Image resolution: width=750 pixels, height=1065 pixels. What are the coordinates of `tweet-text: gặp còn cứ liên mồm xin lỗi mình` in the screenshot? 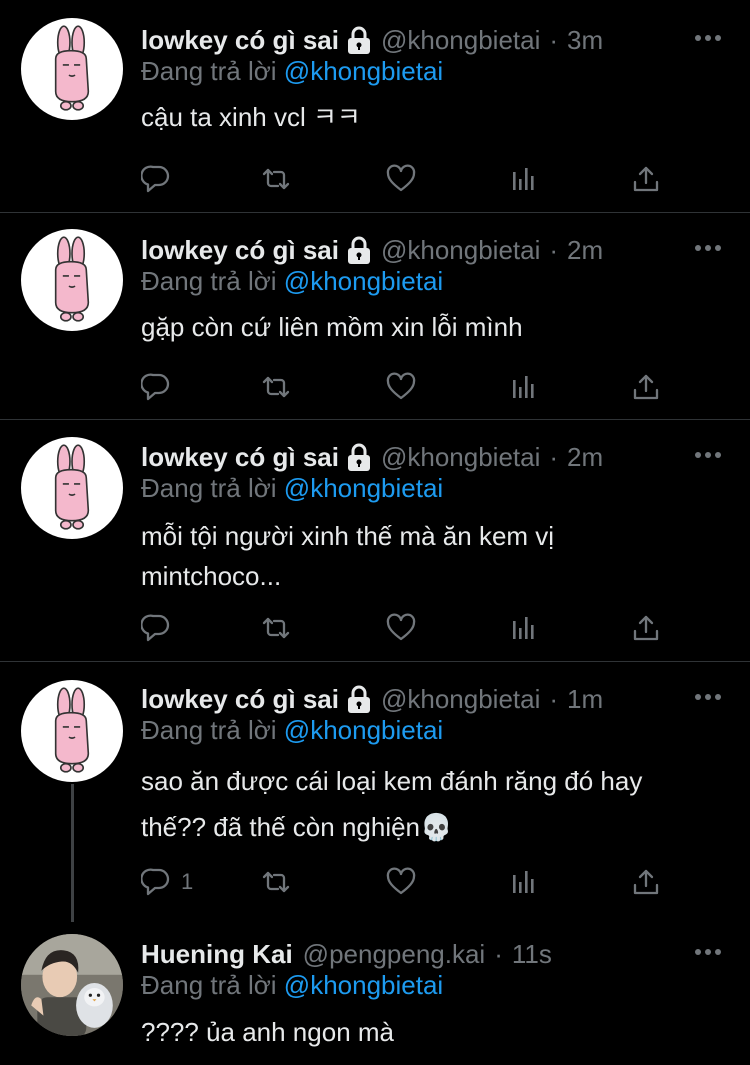 It's located at (332, 327).